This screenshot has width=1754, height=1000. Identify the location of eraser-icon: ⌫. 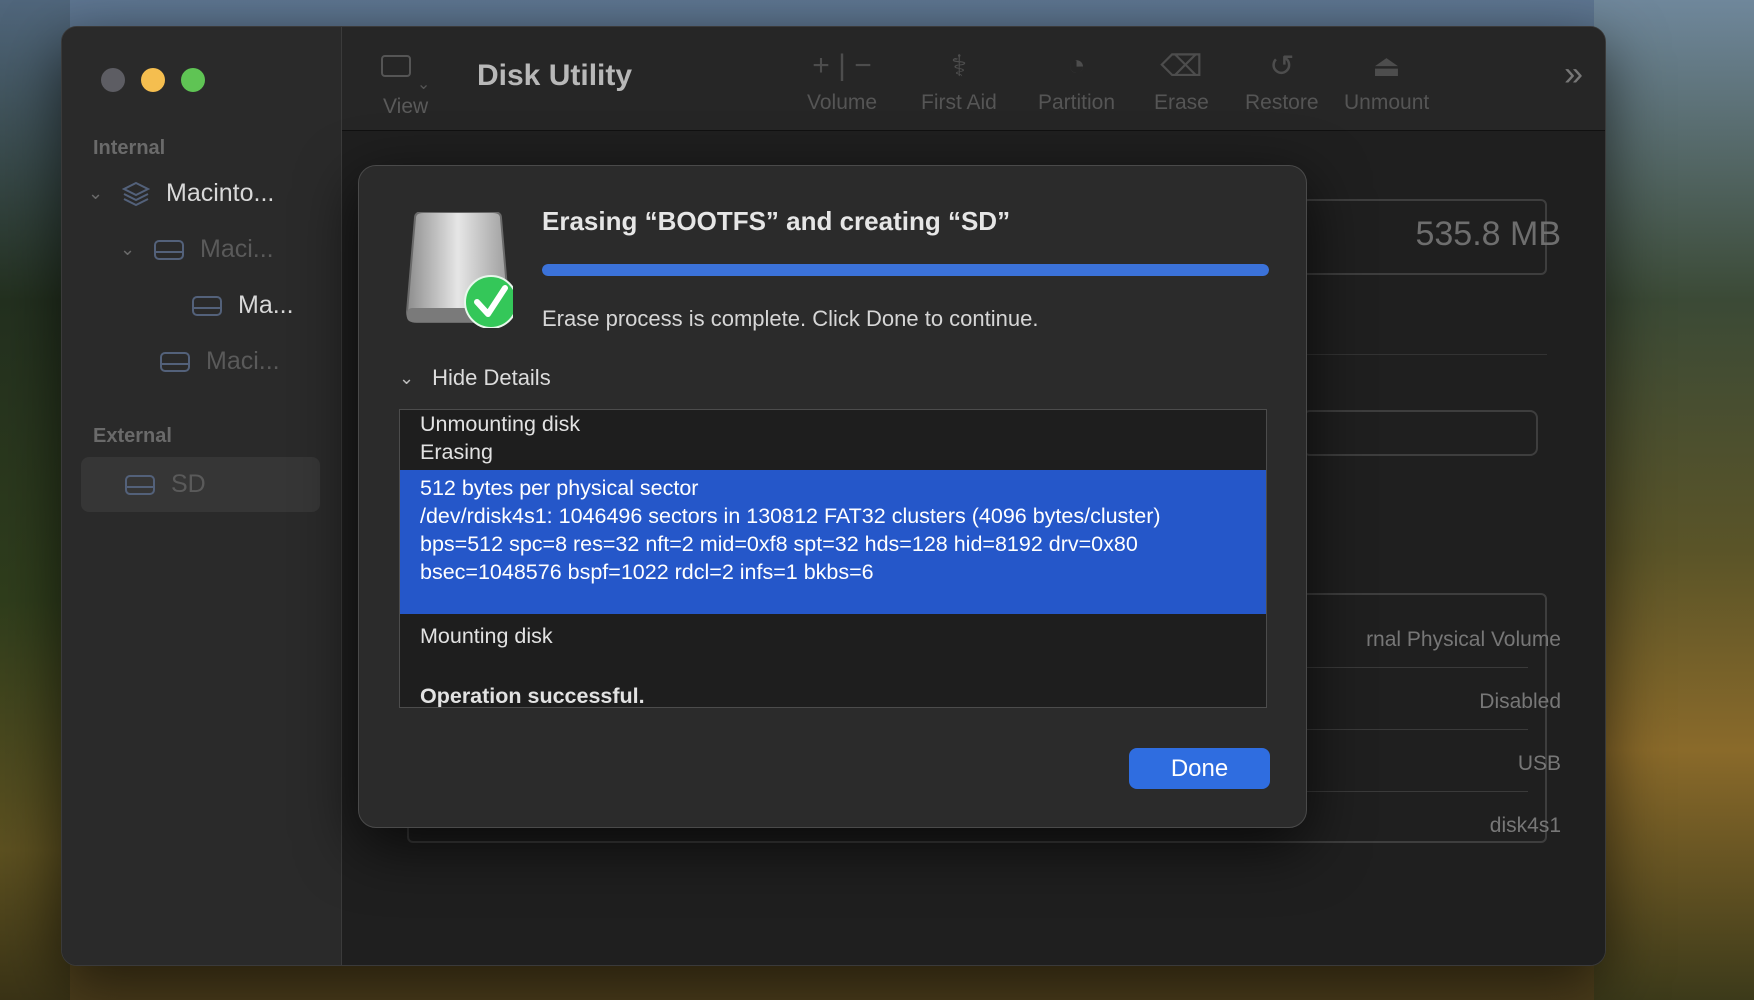
(1181, 66).